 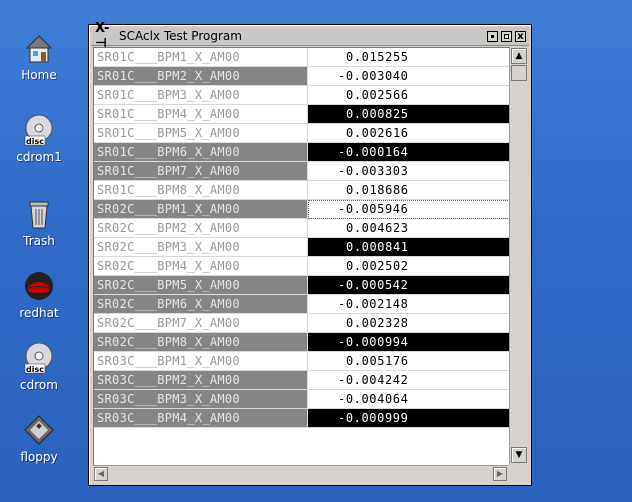 I want to click on close-button: x, so click(x=520, y=36).